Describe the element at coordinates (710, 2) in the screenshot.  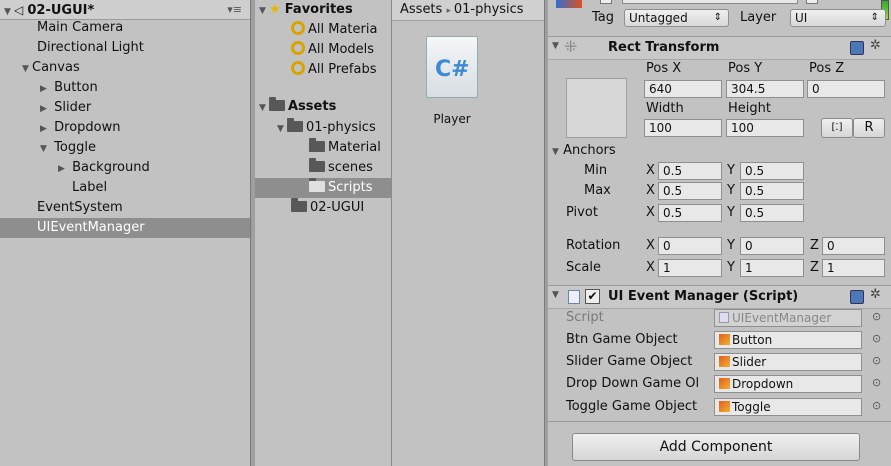
I see `name-field` at that location.